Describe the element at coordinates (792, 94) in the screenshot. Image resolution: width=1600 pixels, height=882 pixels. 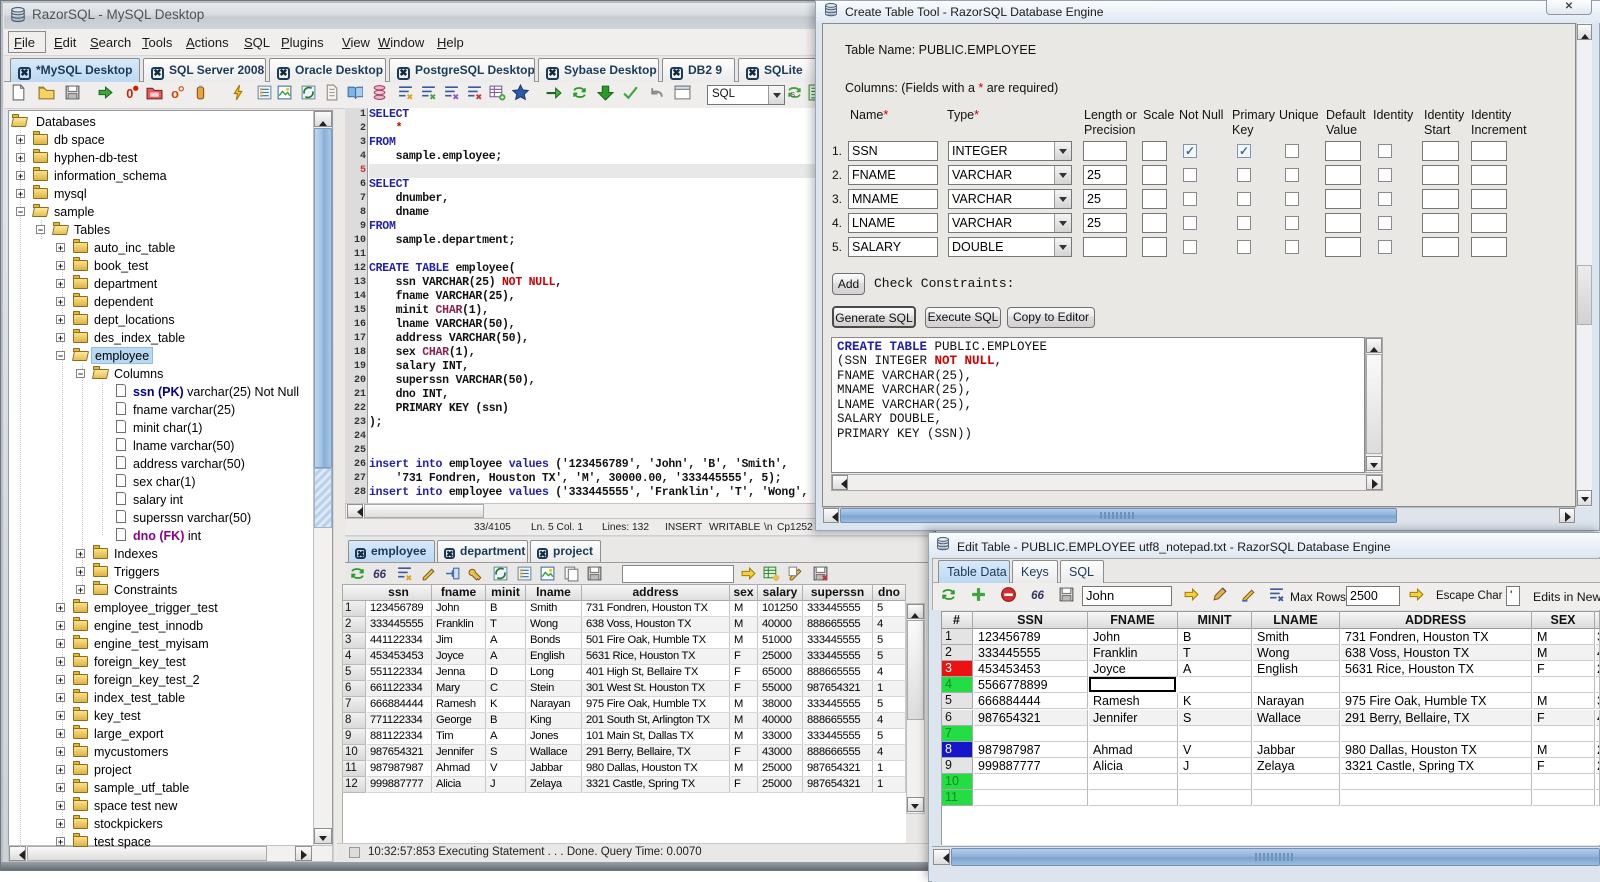
I see `svg-text: S` at that location.